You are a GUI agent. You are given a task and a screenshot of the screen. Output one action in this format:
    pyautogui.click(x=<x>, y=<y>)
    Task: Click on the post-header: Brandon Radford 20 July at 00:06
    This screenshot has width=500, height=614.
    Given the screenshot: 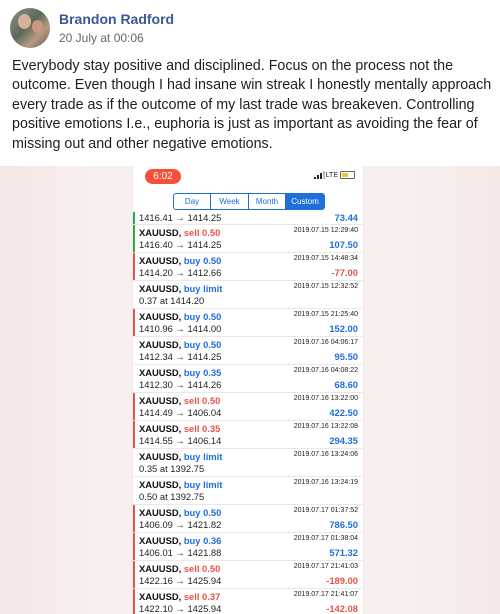 What is the action you would take?
    pyautogui.click(x=92, y=28)
    